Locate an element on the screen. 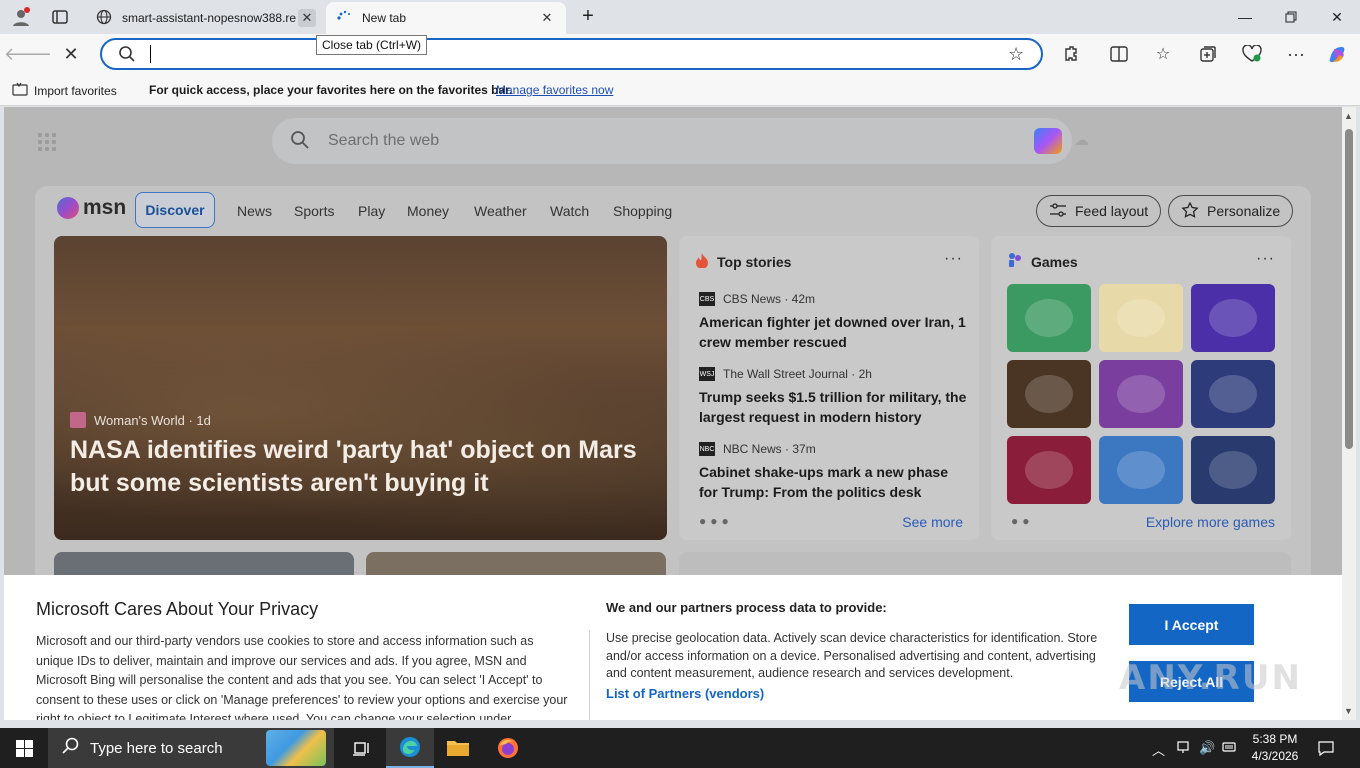 This screenshot has width=1360, height=768. source-logo-icon is located at coordinates (78, 420).